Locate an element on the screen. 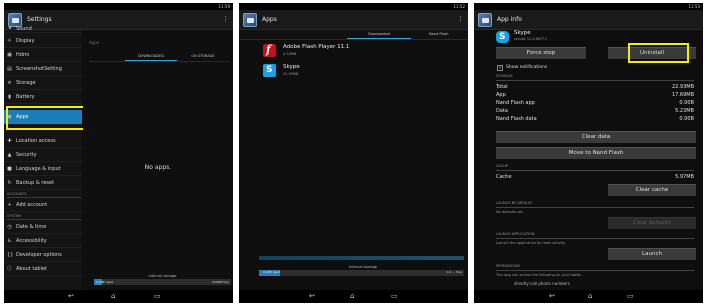  sidebar-item-label: Sound is located at coordinates (24, 29).